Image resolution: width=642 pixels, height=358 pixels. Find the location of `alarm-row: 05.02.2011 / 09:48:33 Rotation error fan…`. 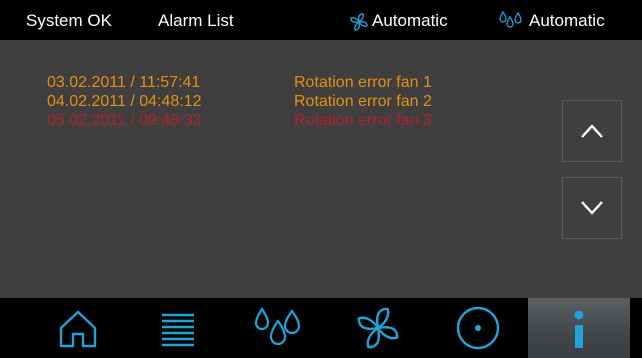

alarm-row: 05.02.2011 / 09:48:33 Rotation error fan… is located at coordinates (274, 120).